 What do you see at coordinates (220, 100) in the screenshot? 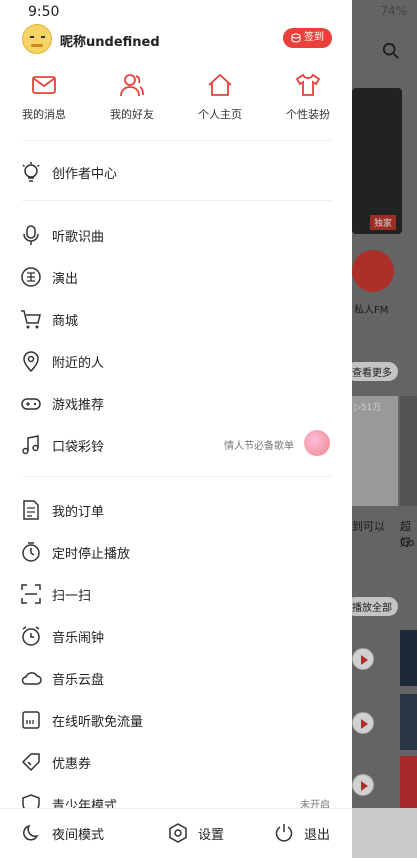
I see `quick-homepage: 个人主页` at bounding box center [220, 100].